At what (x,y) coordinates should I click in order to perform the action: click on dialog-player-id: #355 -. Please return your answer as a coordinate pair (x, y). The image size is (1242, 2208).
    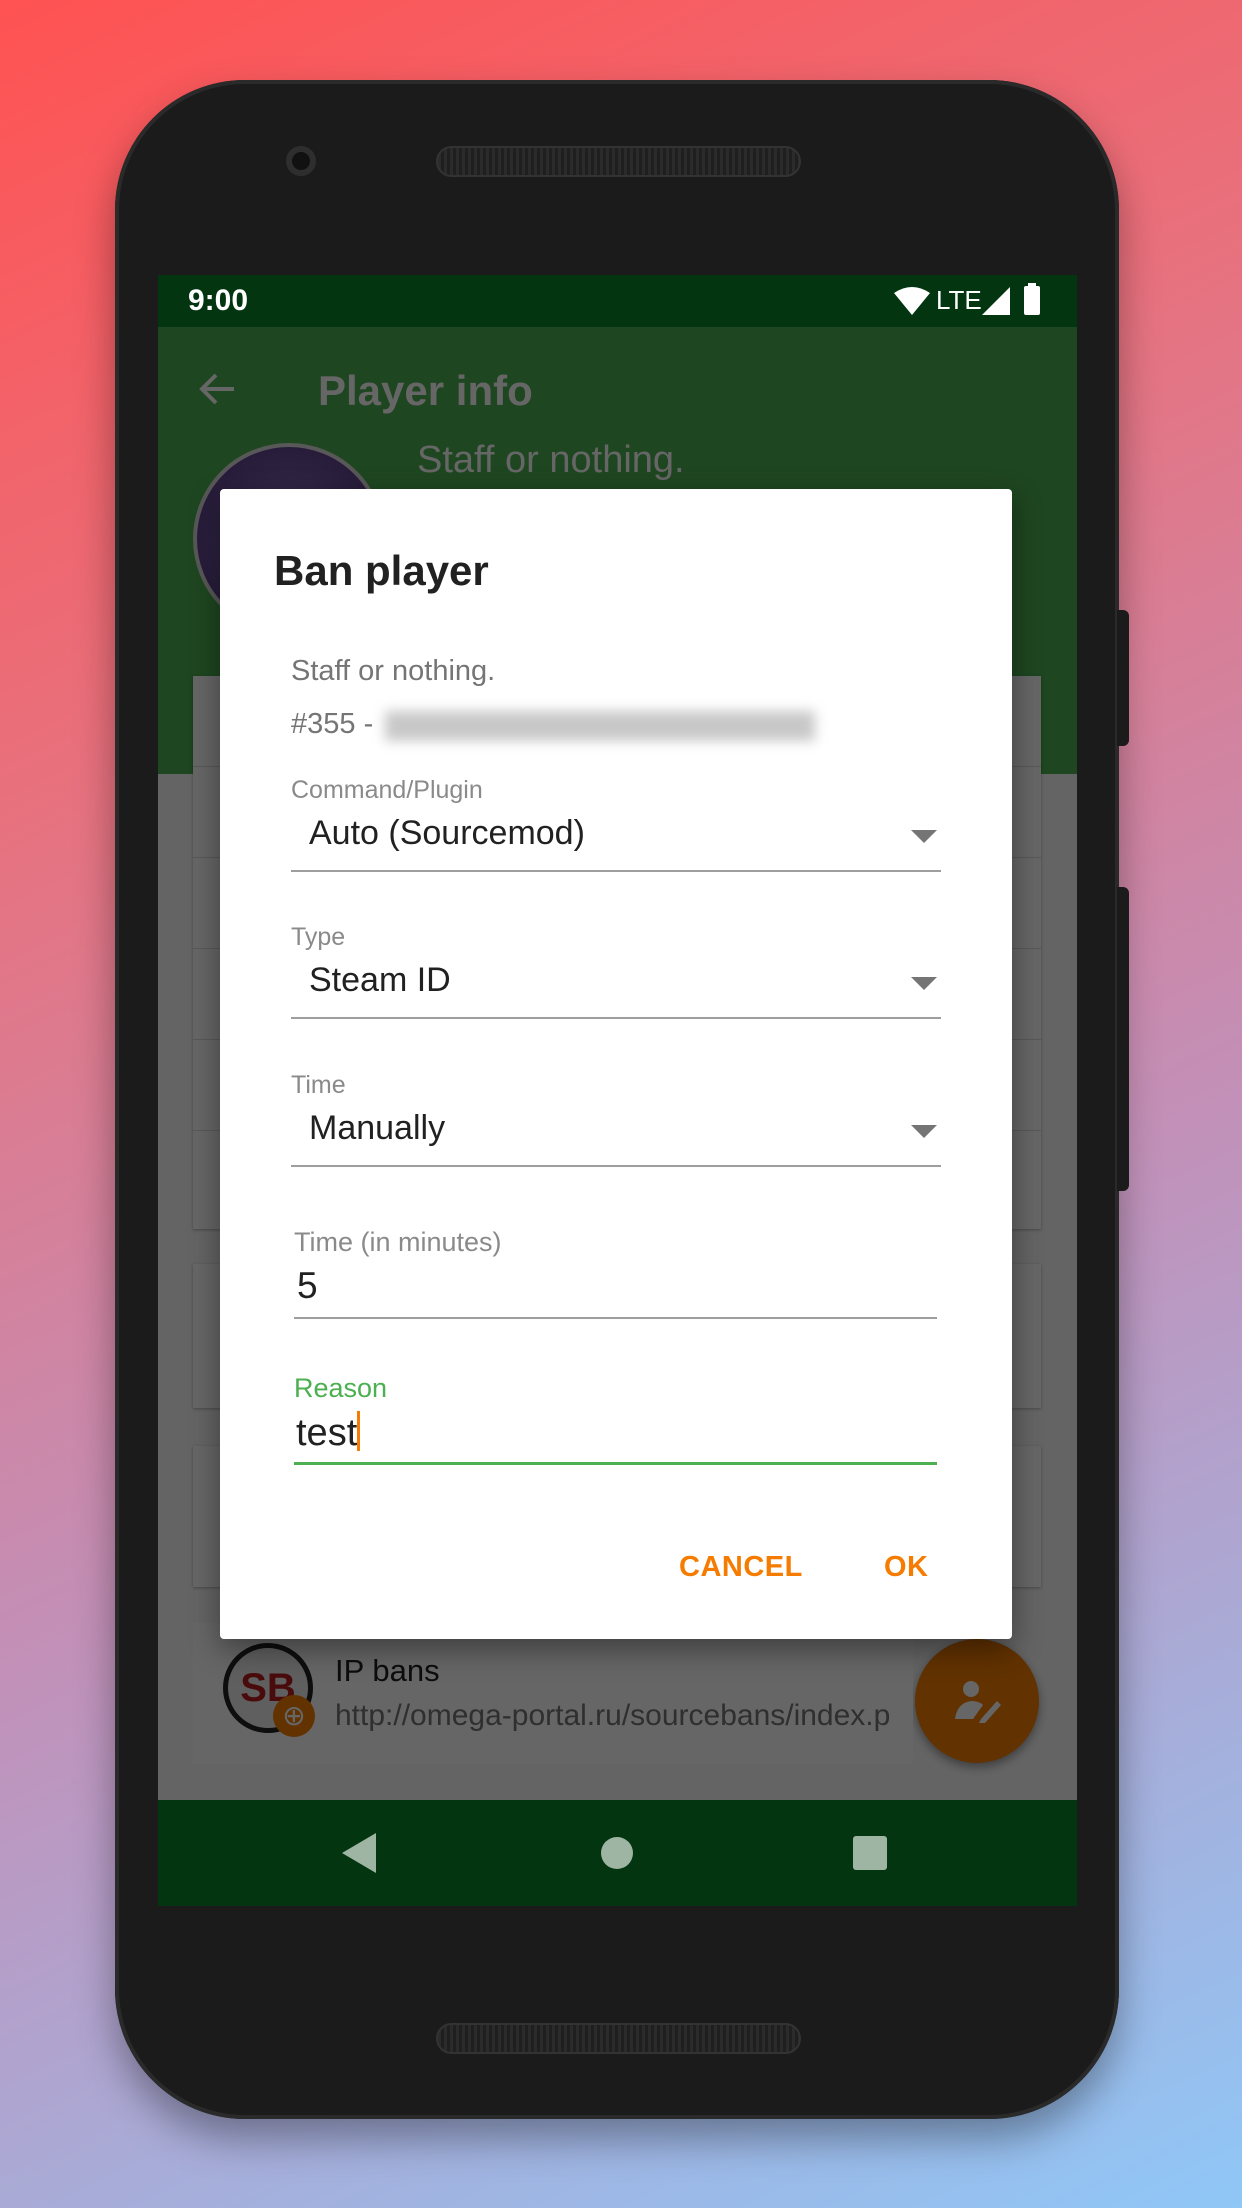
    Looking at the image, I should click on (332, 724).